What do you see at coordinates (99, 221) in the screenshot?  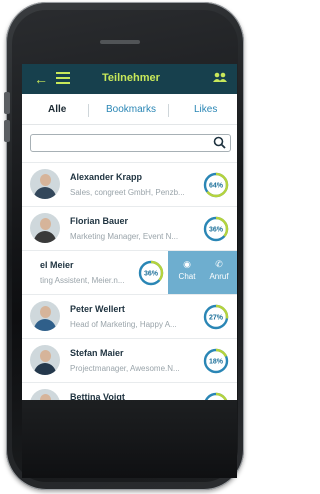 I see `participant-name: Florian Bauer` at bounding box center [99, 221].